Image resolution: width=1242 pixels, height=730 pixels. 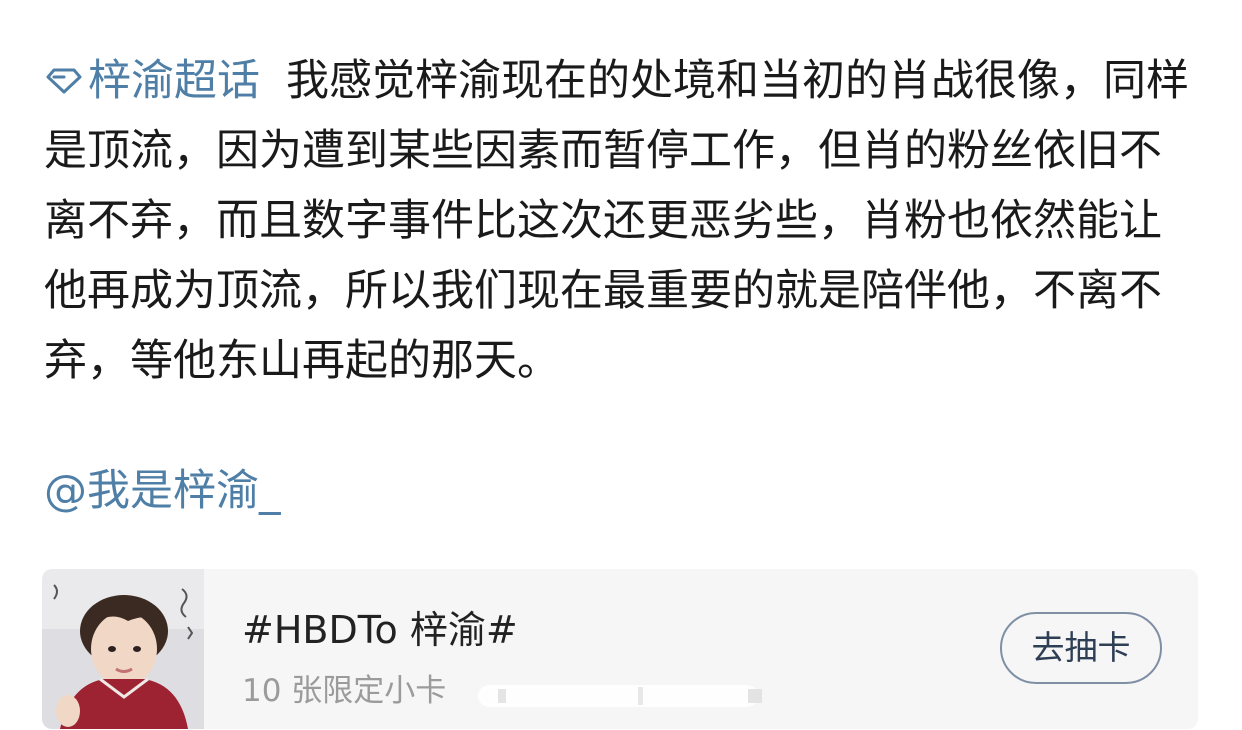 I want to click on topic-label: 梓渝超话, so click(x=174, y=81).